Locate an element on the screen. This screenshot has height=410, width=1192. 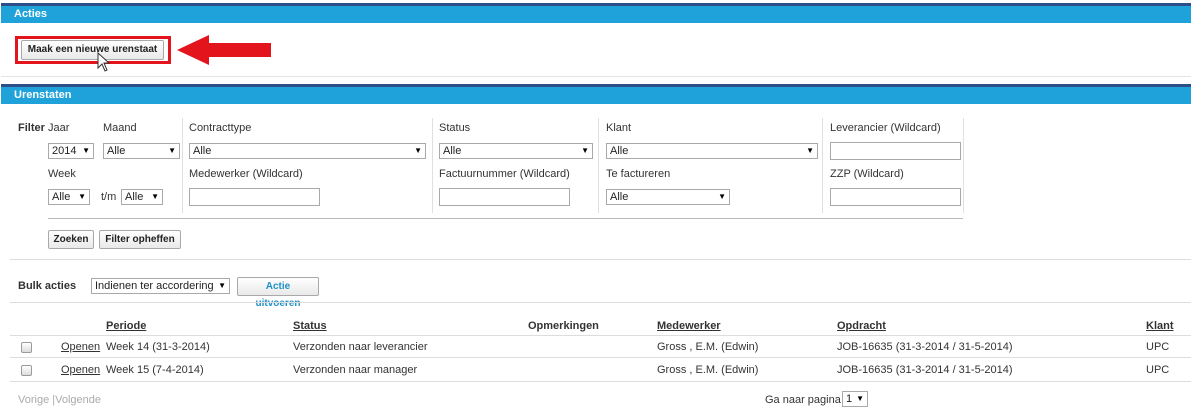
medewerker-input is located at coordinates (254, 197).